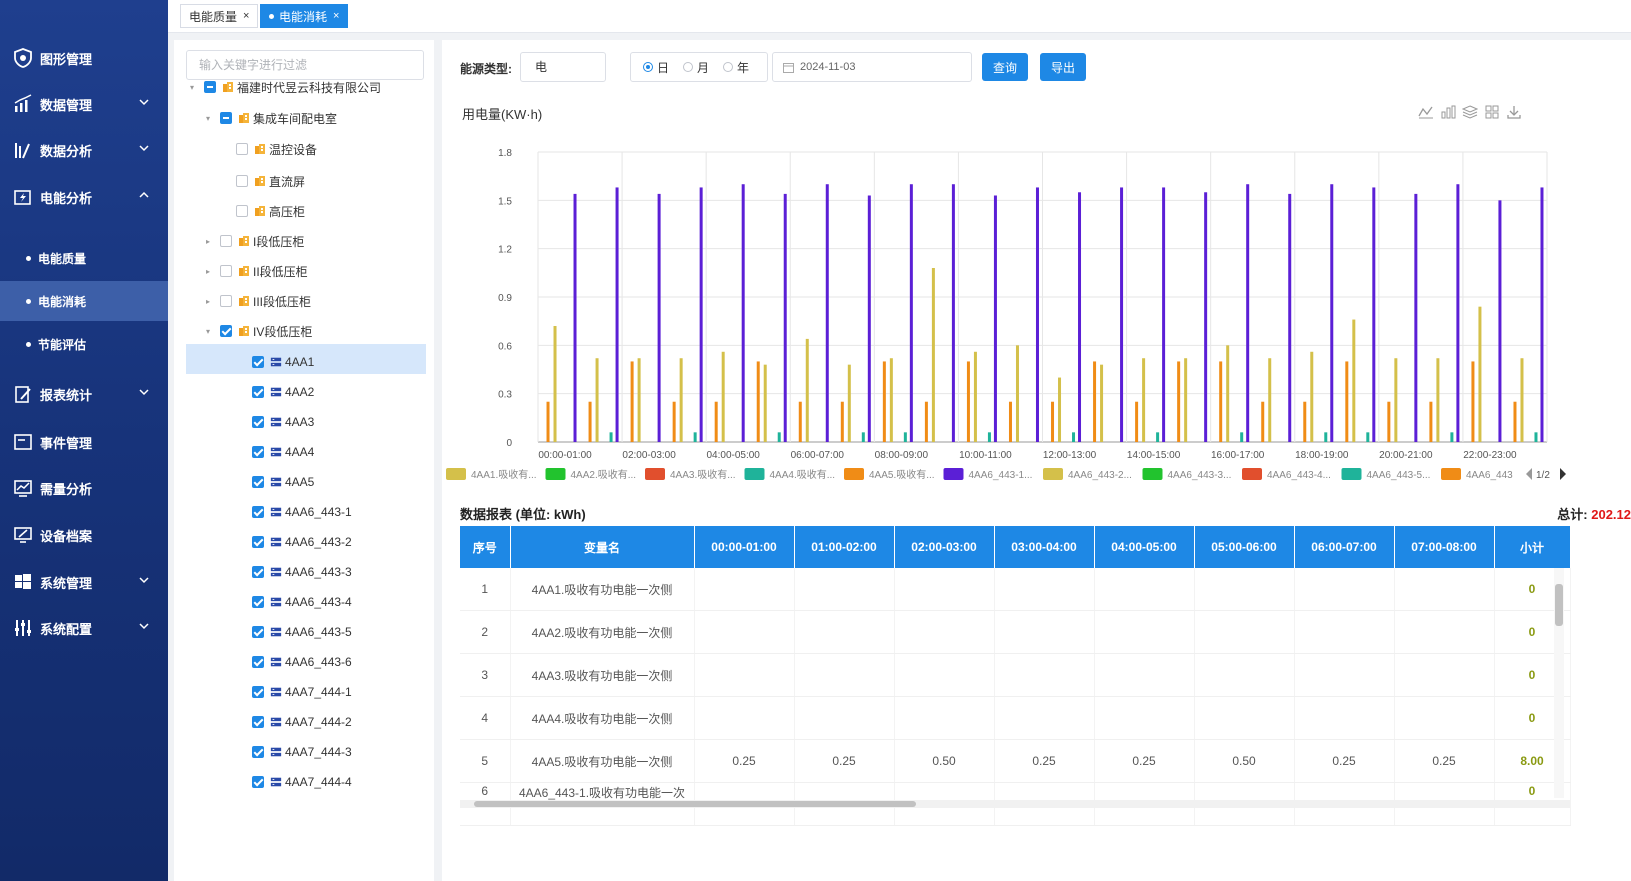 This screenshot has height=881, width=1631. What do you see at coordinates (274, 392) in the screenshot?
I see `tree-node: 4AA2` at bounding box center [274, 392].